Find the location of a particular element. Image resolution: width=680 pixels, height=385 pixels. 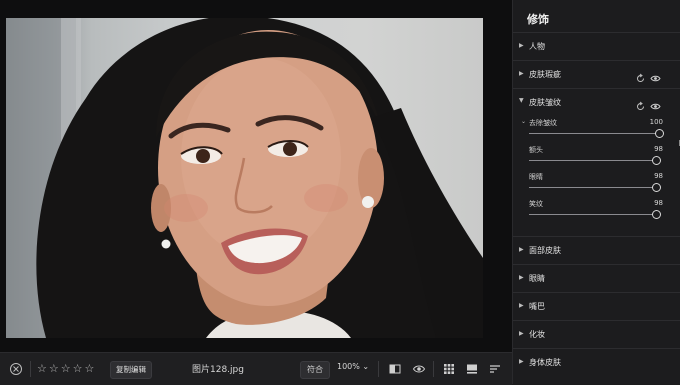

copy-edit-button: 复制编辑 is located at coordinates (131, 370).